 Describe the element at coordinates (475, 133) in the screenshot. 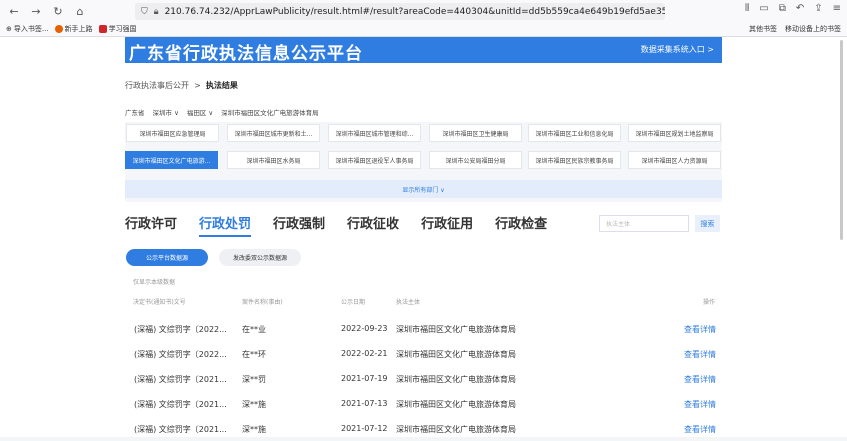

I see `dept-item: 深圳市福田区卫生健康局` at that location.